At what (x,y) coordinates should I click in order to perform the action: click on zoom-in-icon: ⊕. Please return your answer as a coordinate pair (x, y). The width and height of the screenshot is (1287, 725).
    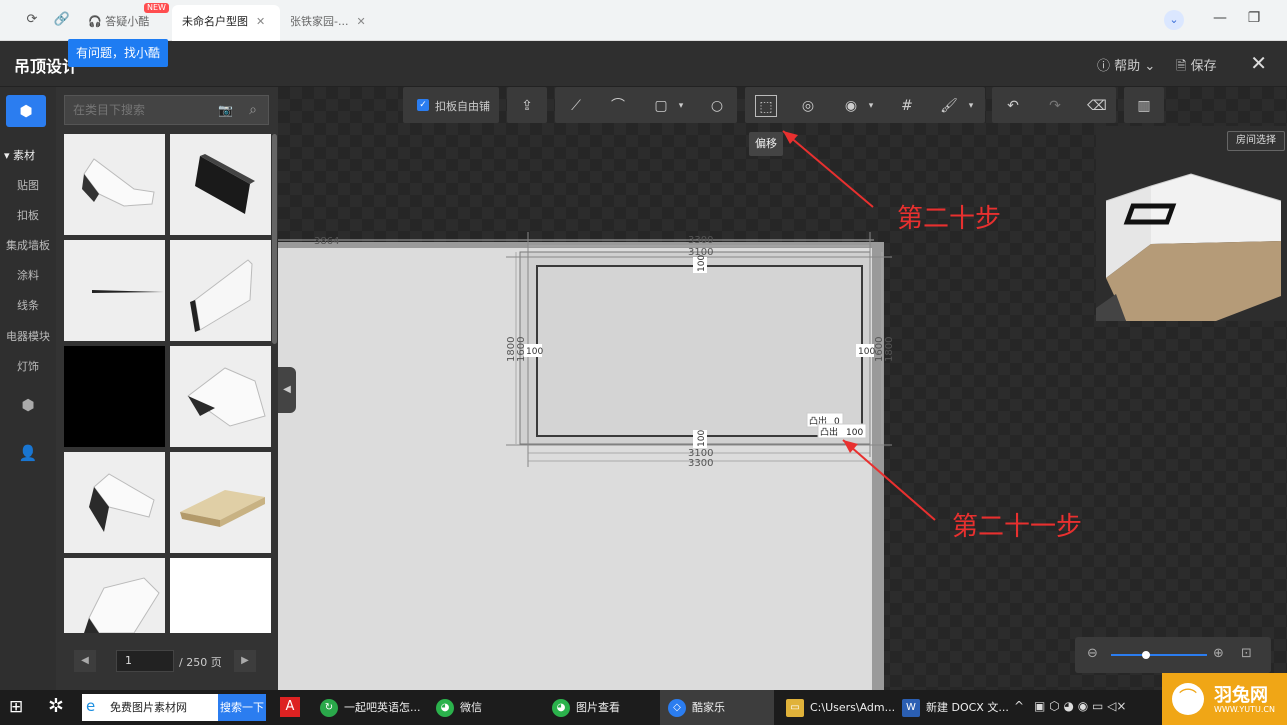
    Looking at the image, I should click on (1218, 653).